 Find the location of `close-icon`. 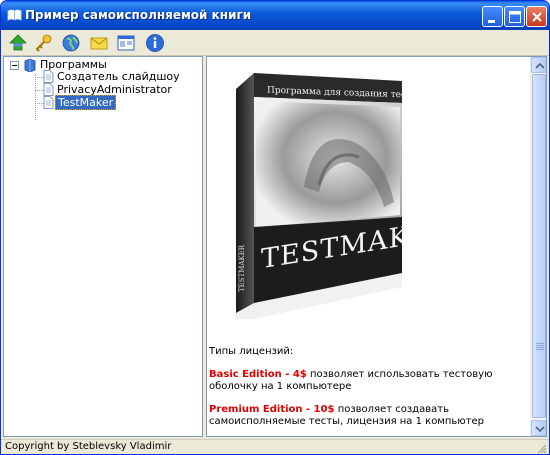

close-icon is located at coordinates (537, 17).